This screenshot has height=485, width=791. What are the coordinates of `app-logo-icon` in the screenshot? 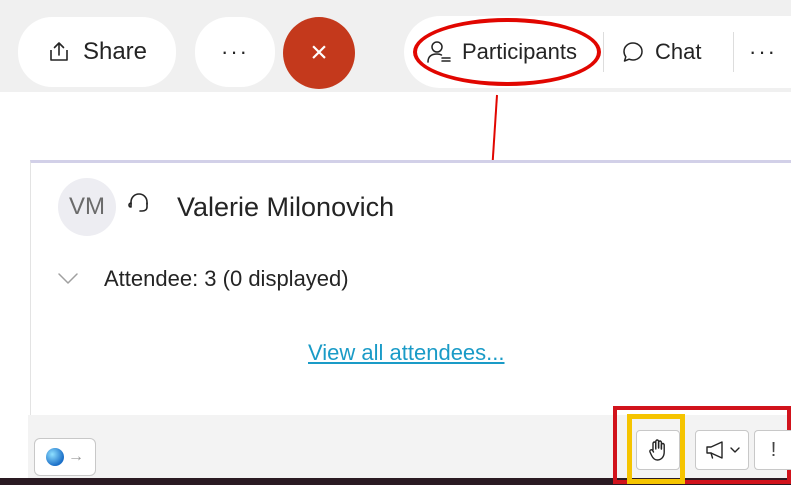 It's located at (55, 457).